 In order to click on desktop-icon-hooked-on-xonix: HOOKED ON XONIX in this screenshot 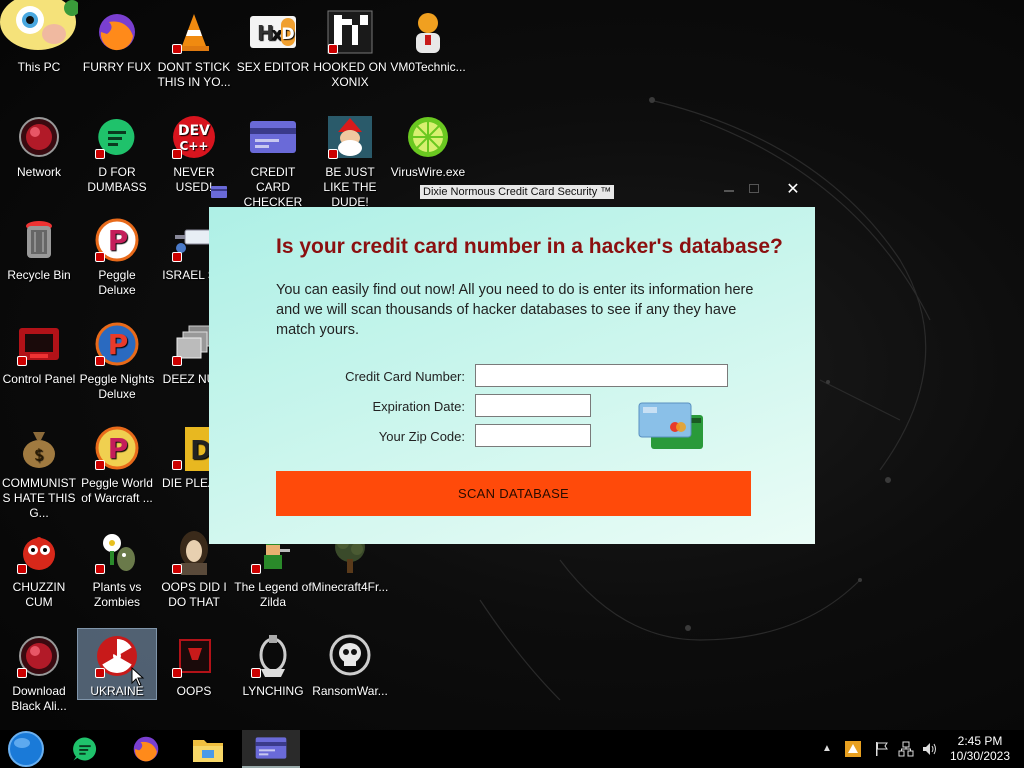, I will do `click(350, 49)`.